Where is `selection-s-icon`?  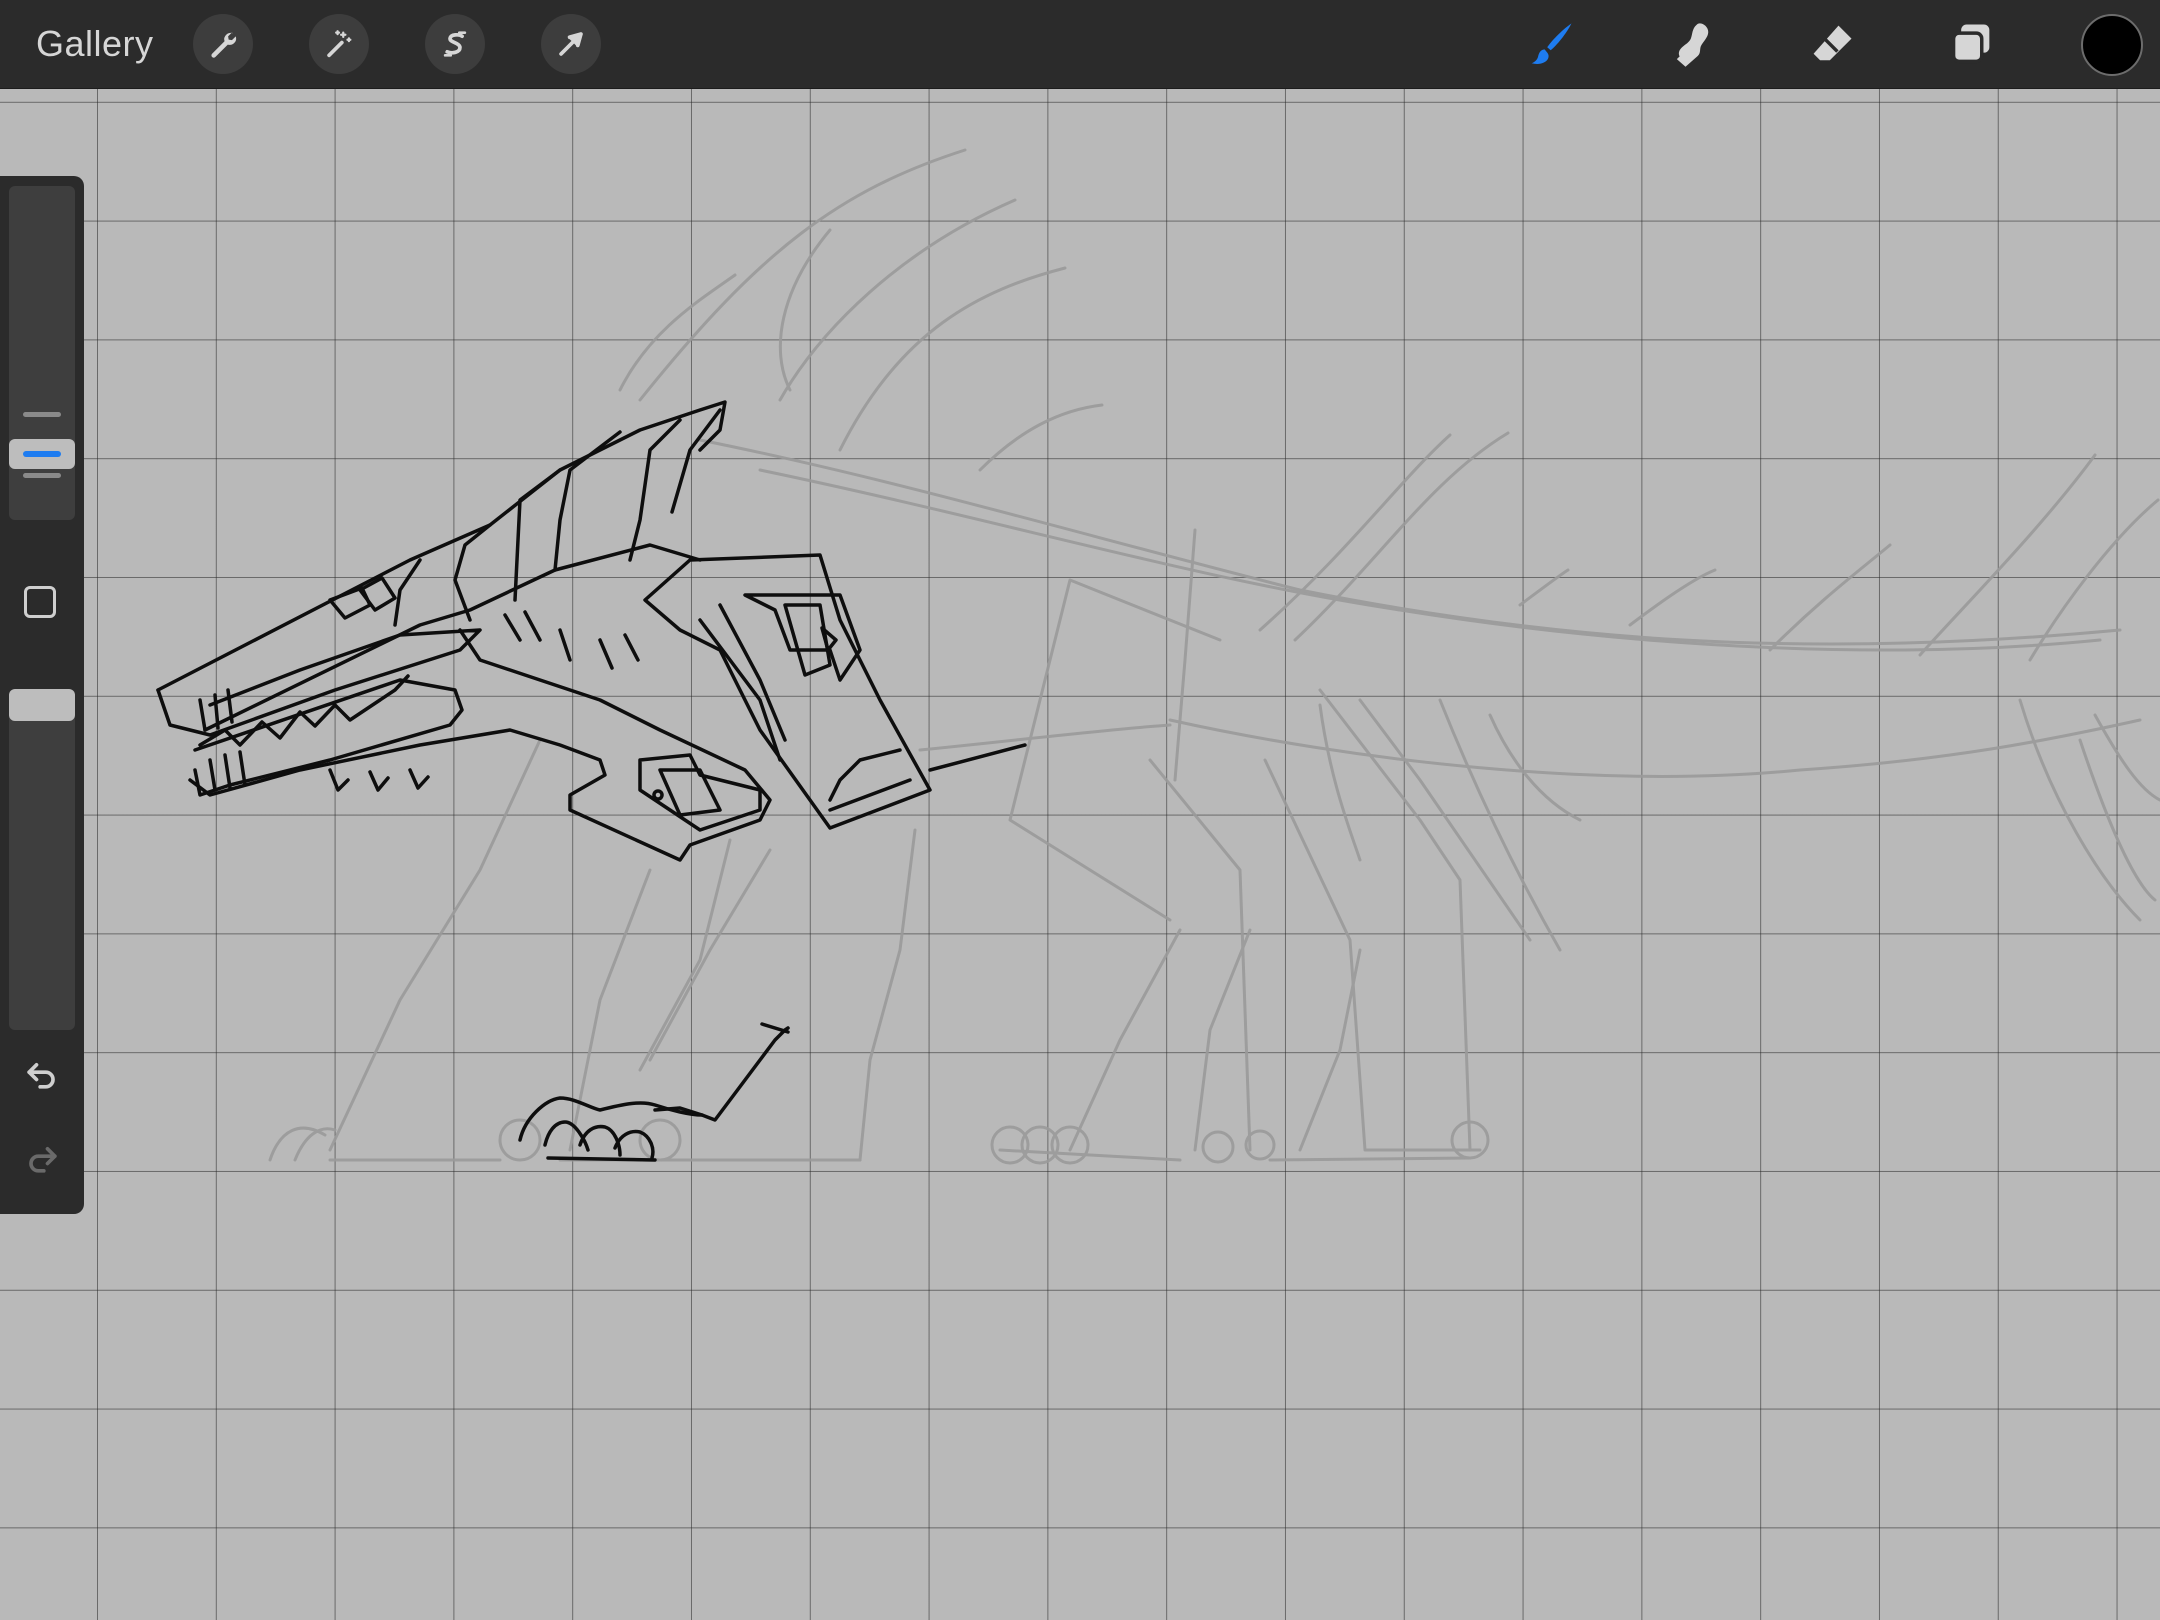
selection-s-icon is located at coordinates (455, 44).